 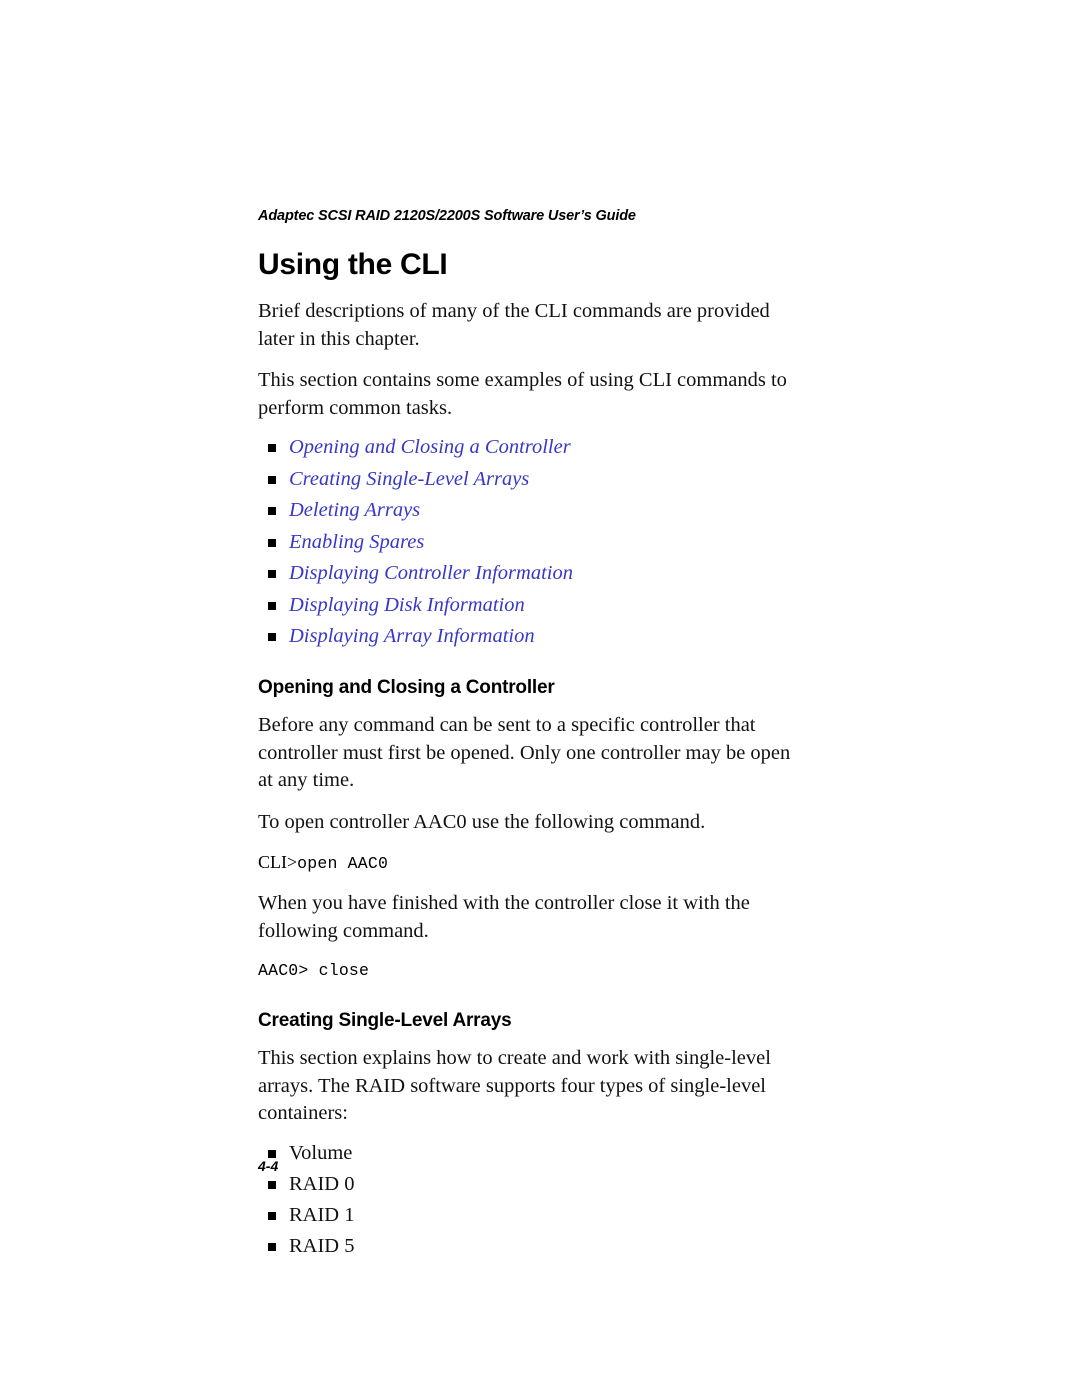 I want to click on page-number: 4-4, so click(x=268, y=1166).